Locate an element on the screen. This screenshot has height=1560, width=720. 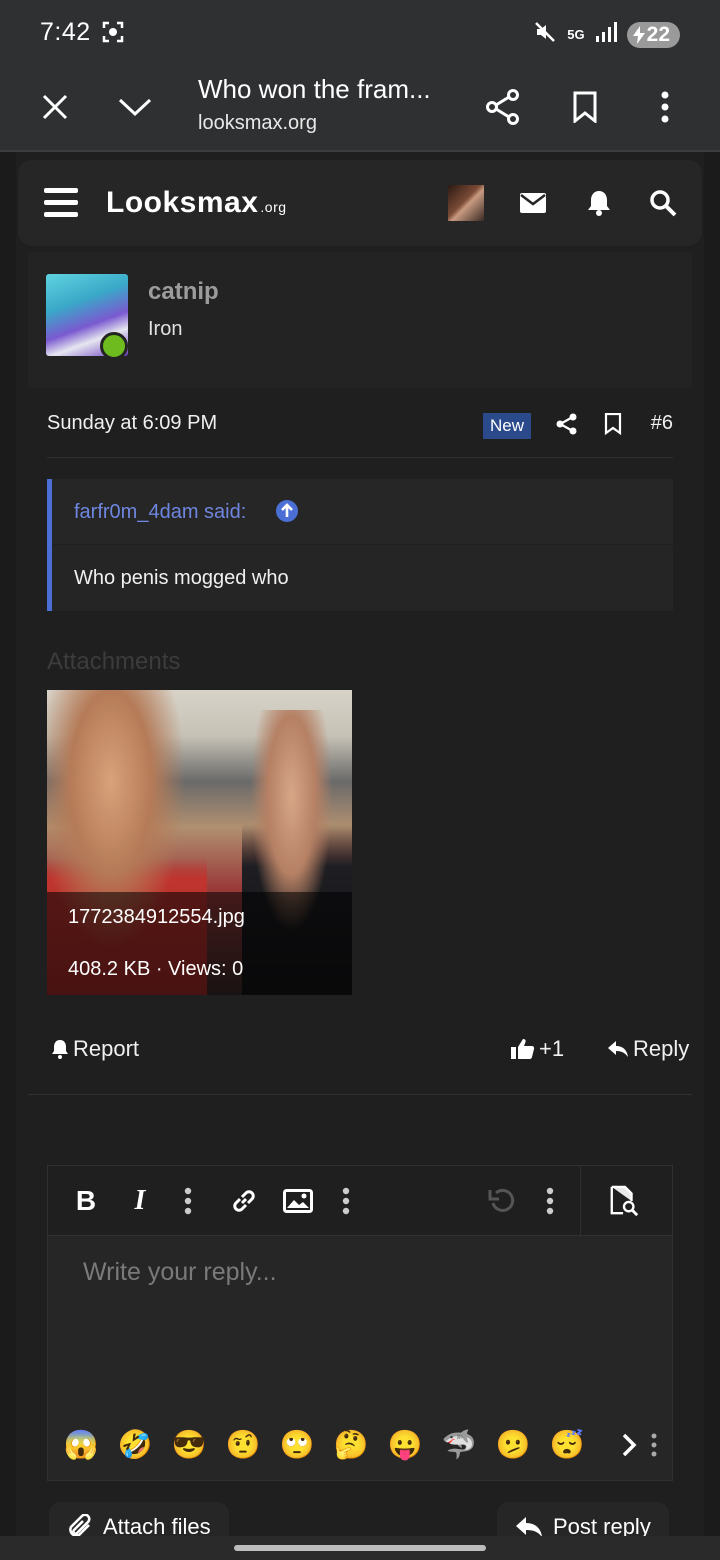
signal-icon is located at coordinates (606, 34).